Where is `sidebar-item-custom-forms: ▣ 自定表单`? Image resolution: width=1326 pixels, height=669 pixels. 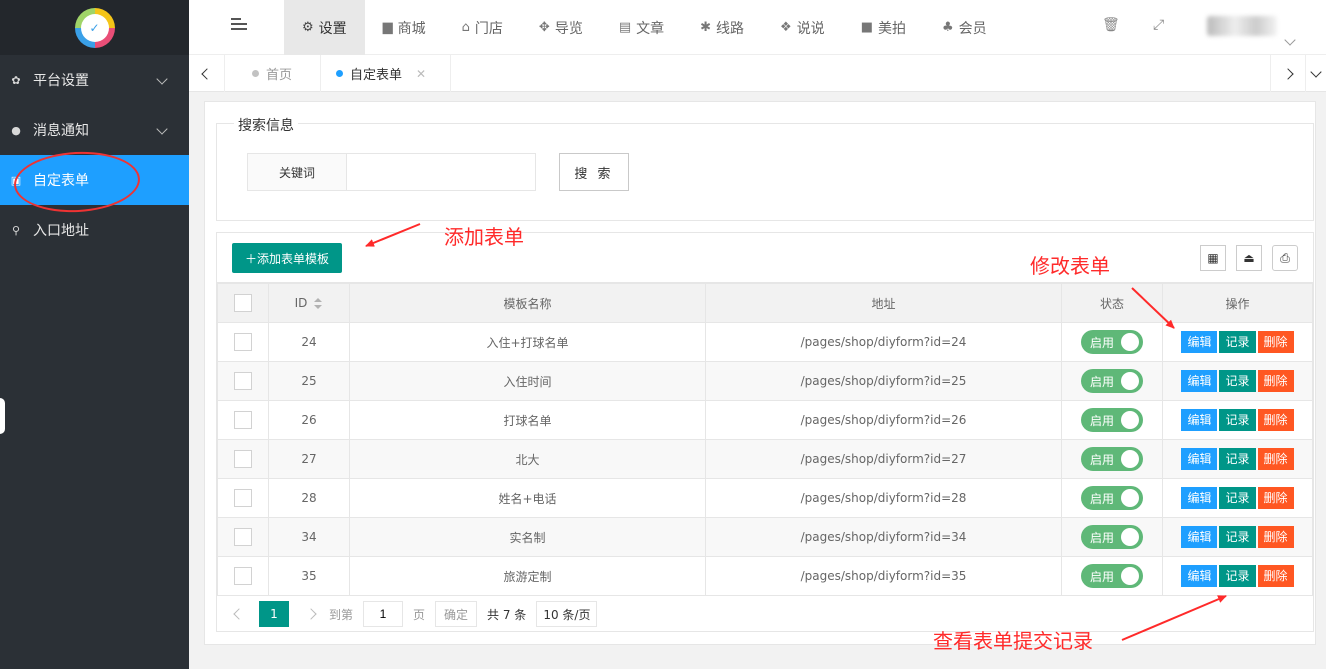
sidebar-item-custom-forms: ▣ 自定表单 is located at coordinates (94, 180).